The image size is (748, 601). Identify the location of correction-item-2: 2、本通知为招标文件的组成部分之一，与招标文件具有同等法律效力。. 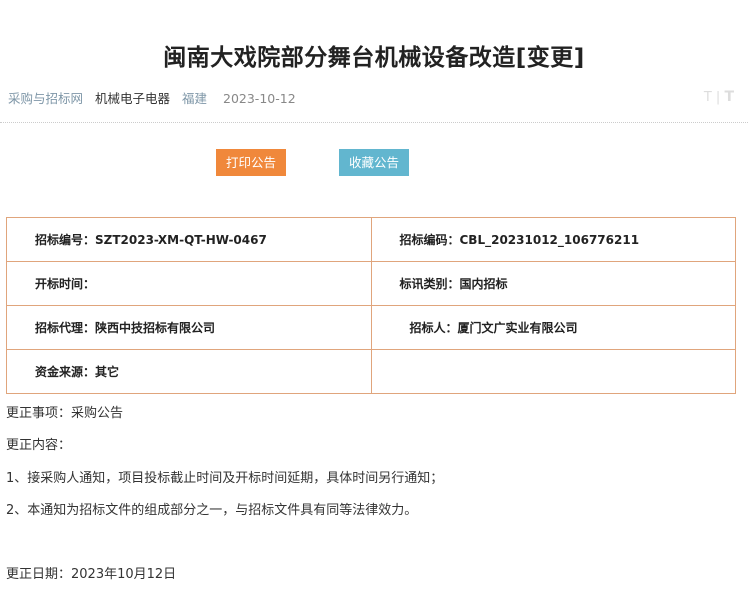
(212, 510).